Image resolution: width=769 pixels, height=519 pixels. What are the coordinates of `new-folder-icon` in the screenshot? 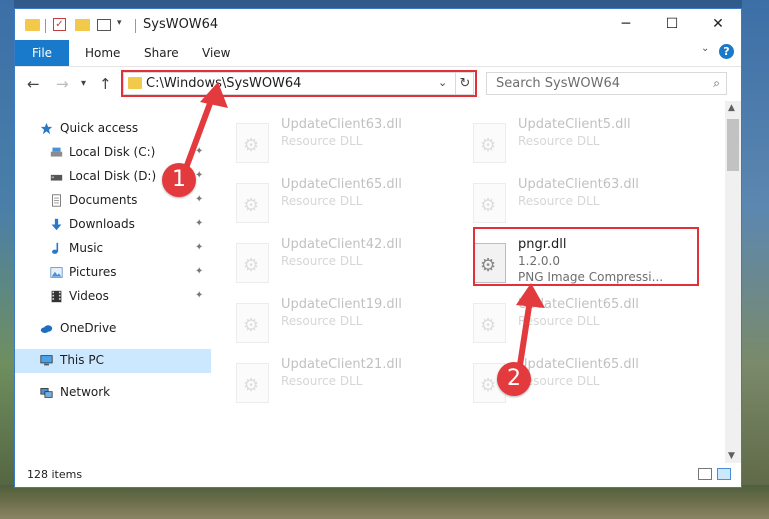 It's located at (82, 25).